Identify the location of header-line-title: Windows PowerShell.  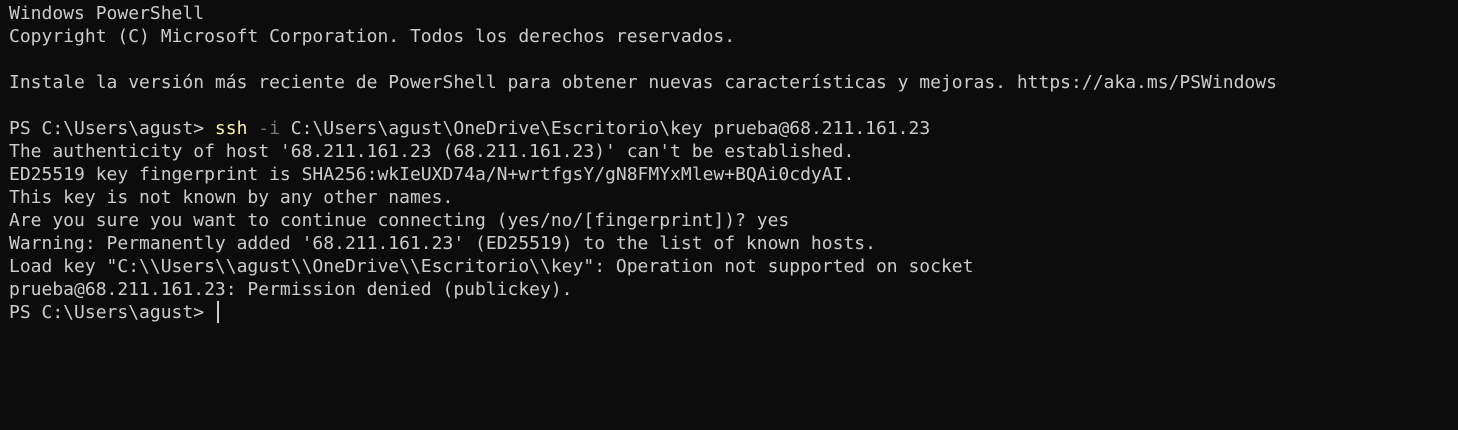
(107, 13).